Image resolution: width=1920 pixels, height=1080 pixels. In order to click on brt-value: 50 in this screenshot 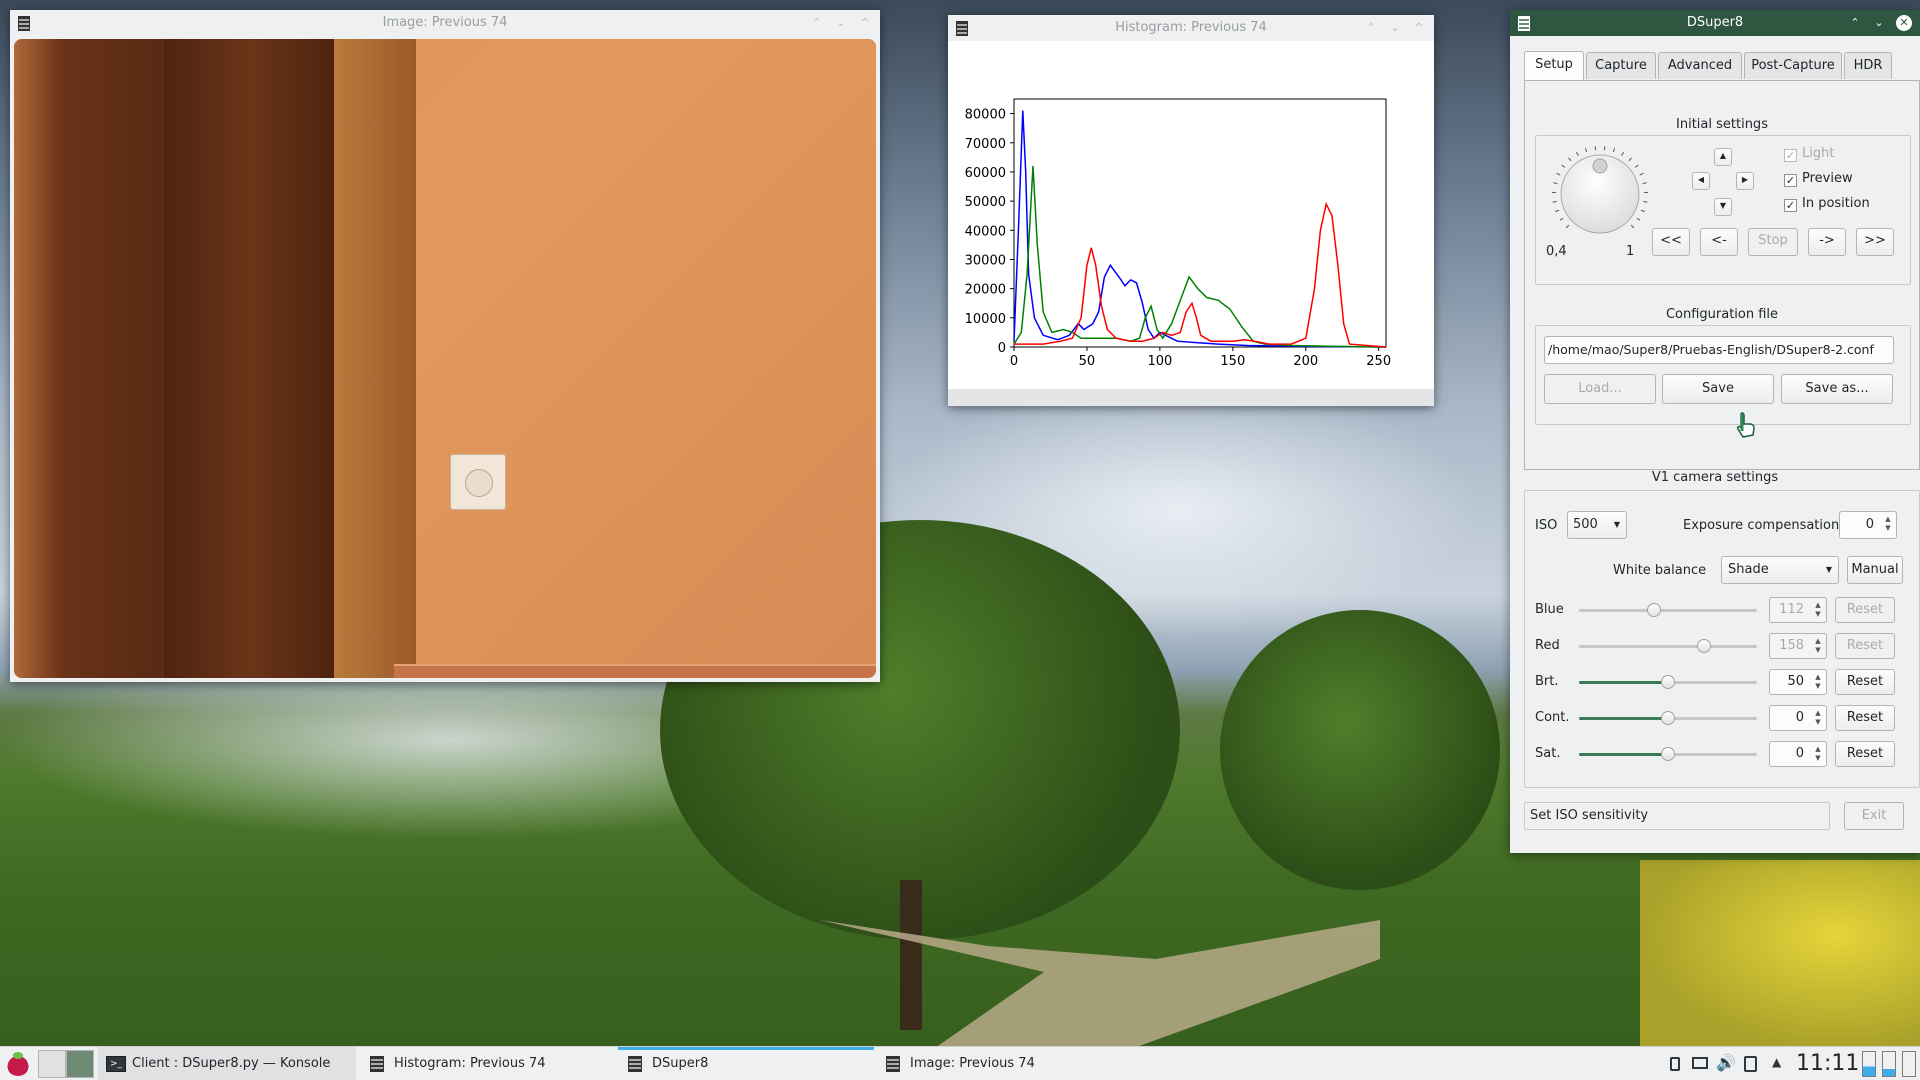, I will do `click(1795, 681)`.